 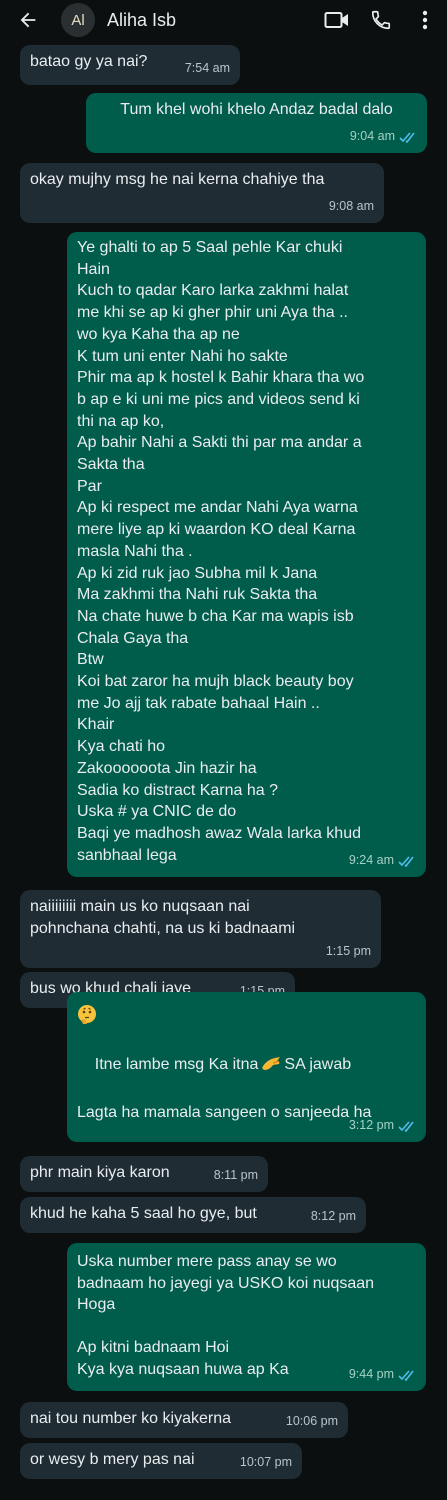 What do you see at coordinates (235, 1175) in the screenshot?
I see `message-time: 8:11 pm` at bounding box center [235, 1175].